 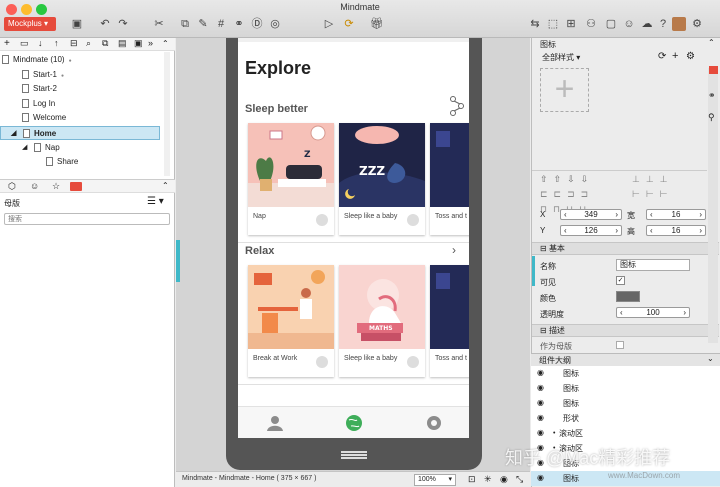 What do you see at coordinates (185, 24) in the screenshot?
I see `copy-icon: ⧉` at bounding box center [185, 24].